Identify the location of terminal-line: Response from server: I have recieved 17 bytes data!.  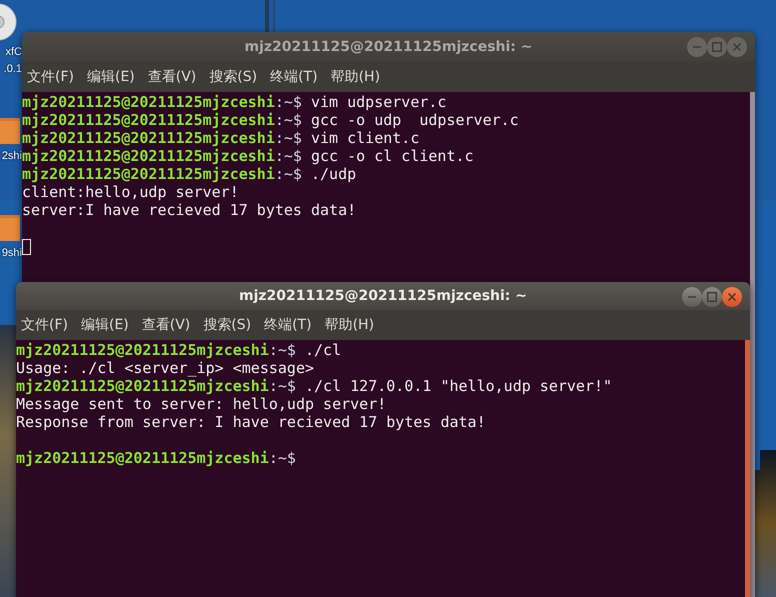
(251, 422).